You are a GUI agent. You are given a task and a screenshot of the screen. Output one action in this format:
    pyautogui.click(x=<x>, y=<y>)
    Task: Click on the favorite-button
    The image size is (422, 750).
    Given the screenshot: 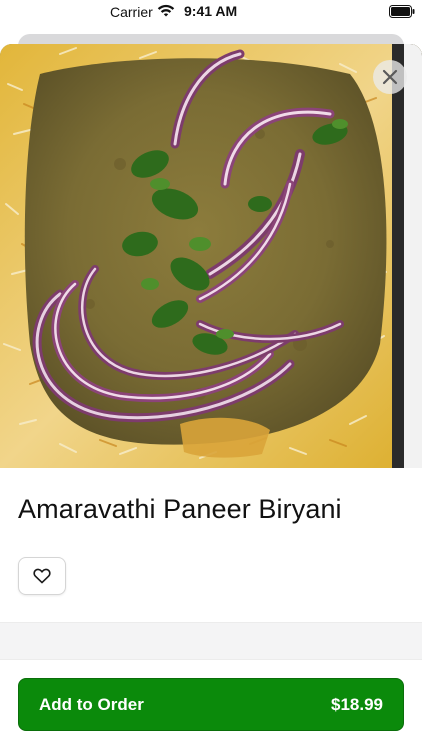 What is the action you would take?
    pyautogui.click(x=42, y=576)
    